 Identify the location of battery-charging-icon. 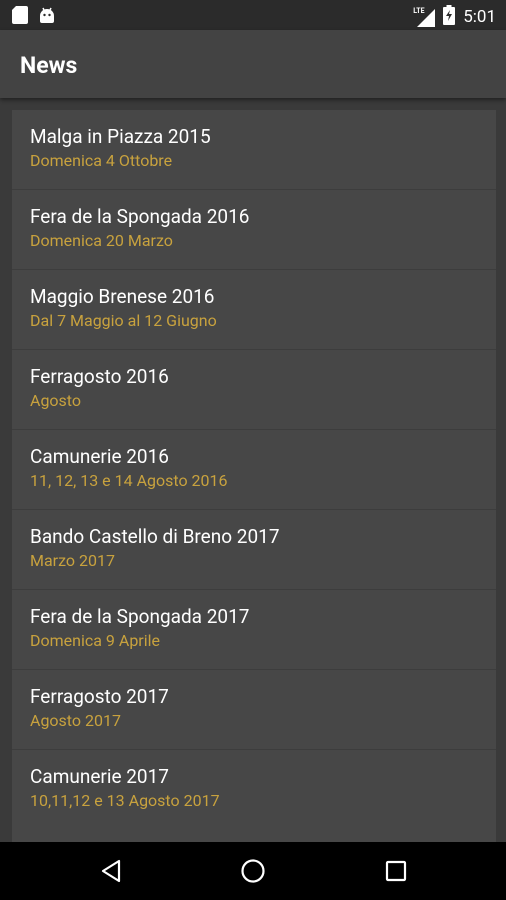
(449, 17).